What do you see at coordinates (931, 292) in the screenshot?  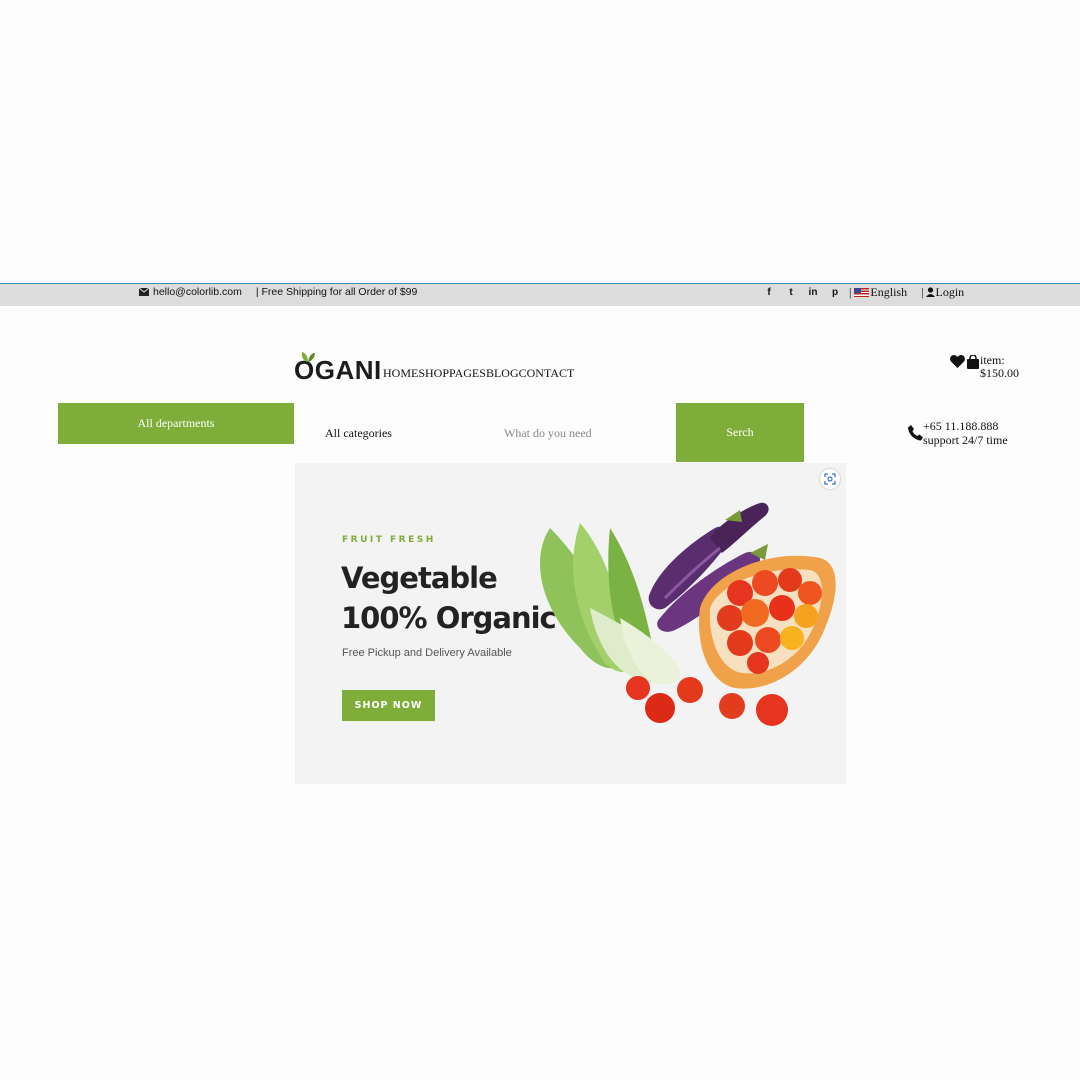 I see `user-icon` at bounding box center [931, 292].